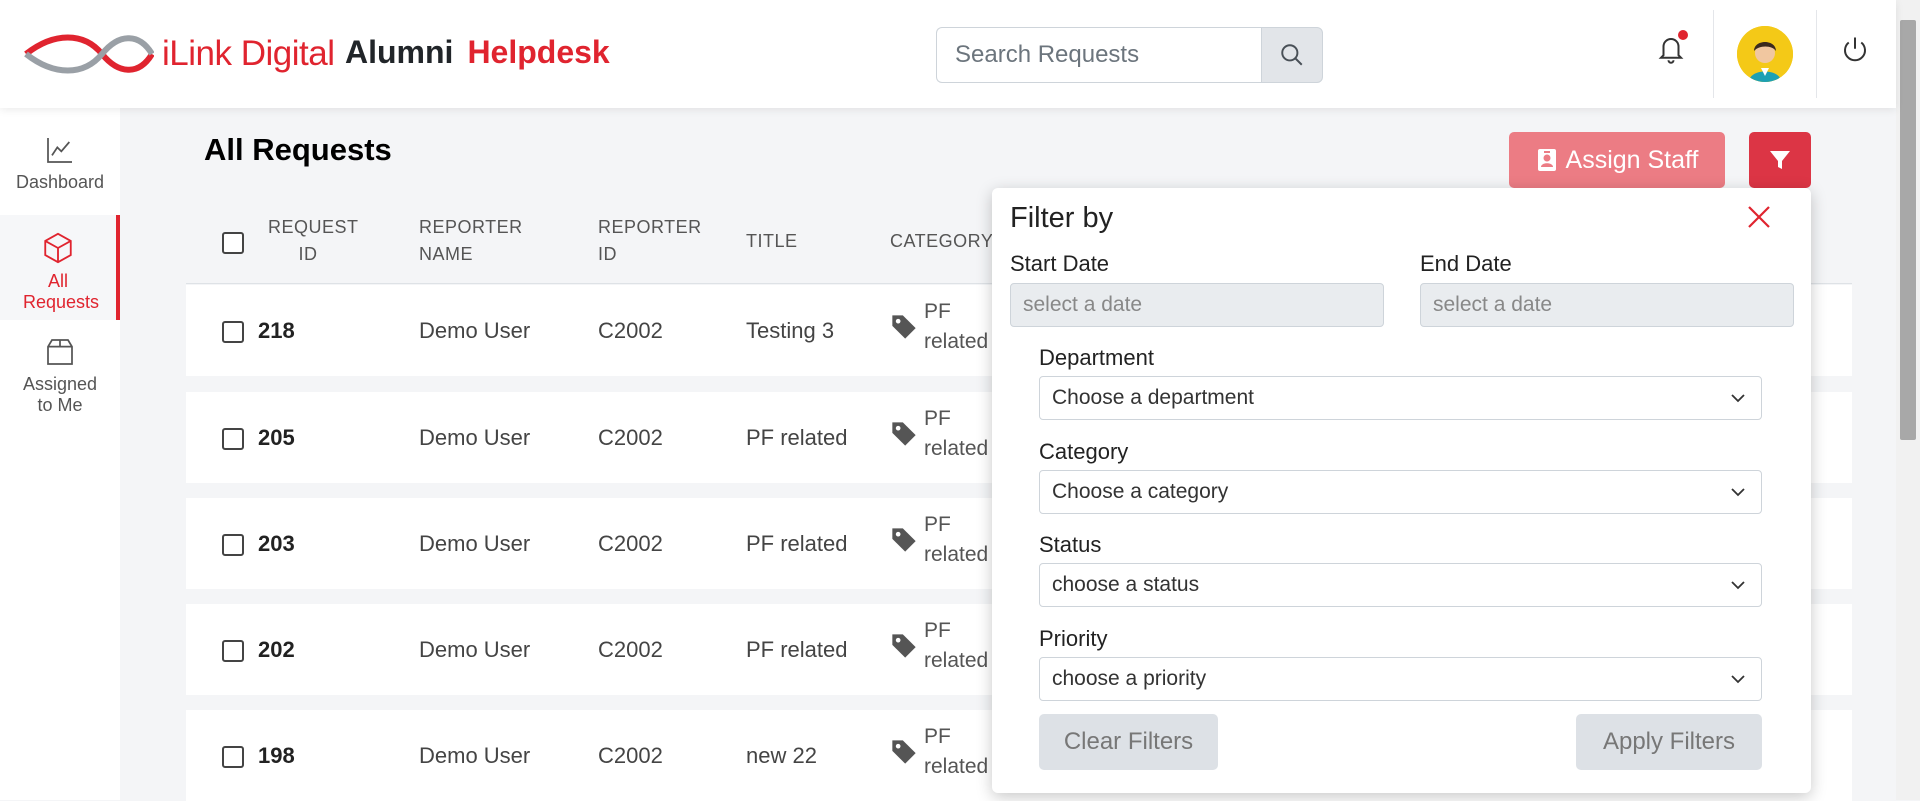 Image resolution: width=1920 pixels, height=801 pixels. What do you see at coordinates (1070, 544) in the screenshot?
I see `status-label: Status` at bounding box center [1070, 544].